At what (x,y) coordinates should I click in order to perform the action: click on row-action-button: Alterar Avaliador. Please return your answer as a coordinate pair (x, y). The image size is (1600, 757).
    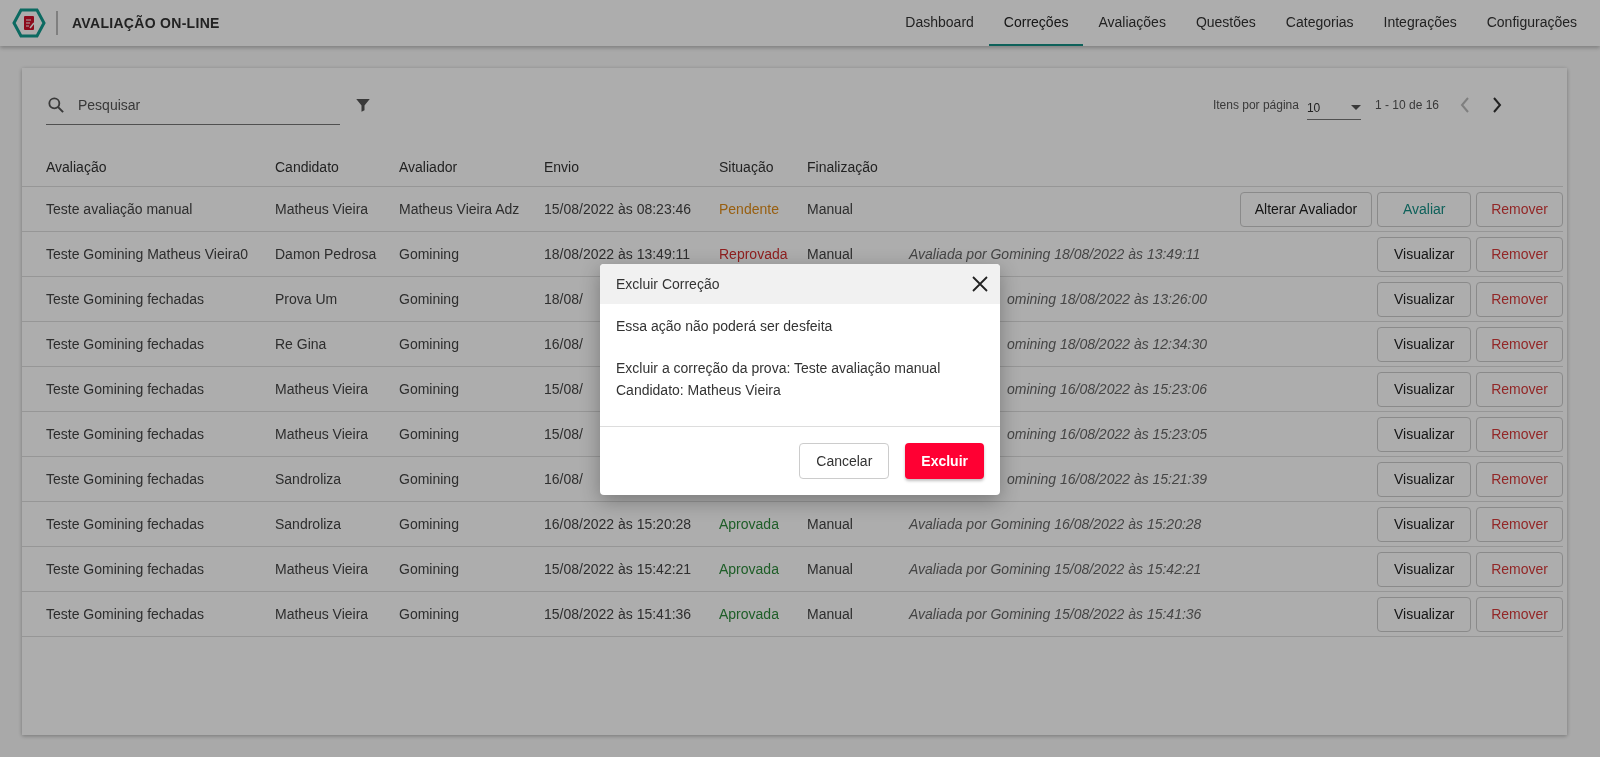
    Looking at the image, I should click on (1306, 209).